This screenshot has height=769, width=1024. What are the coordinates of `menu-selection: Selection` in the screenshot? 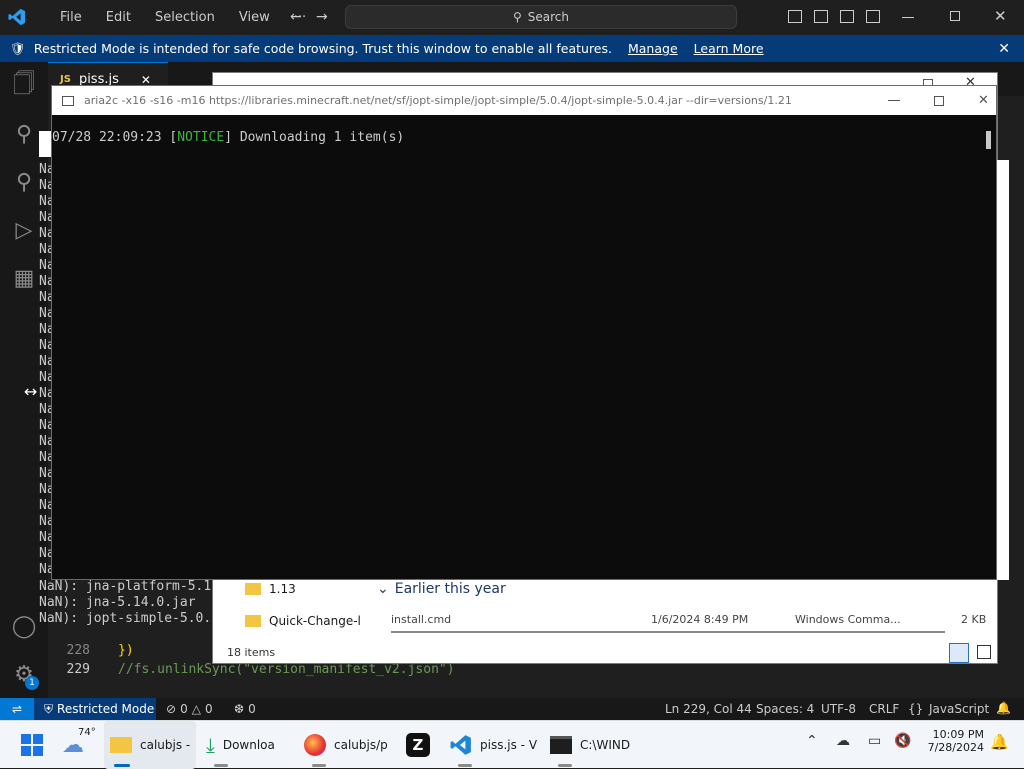 It's located at (185, 17).